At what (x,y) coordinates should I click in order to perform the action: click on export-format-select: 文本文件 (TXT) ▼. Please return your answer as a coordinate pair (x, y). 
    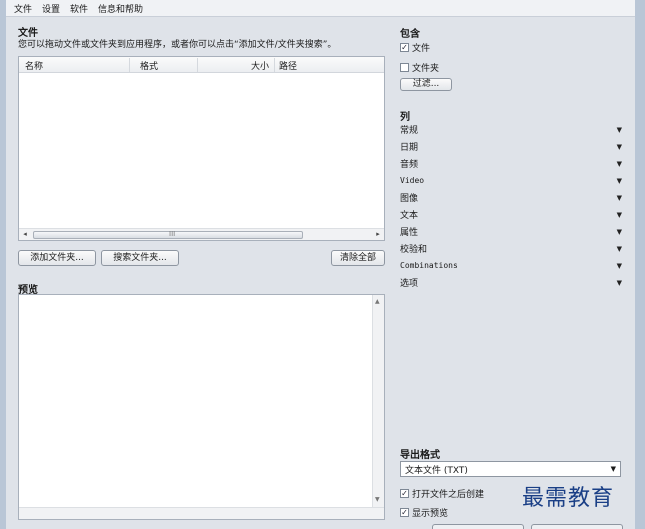
    Looking at the image, I should click on (510, 469).